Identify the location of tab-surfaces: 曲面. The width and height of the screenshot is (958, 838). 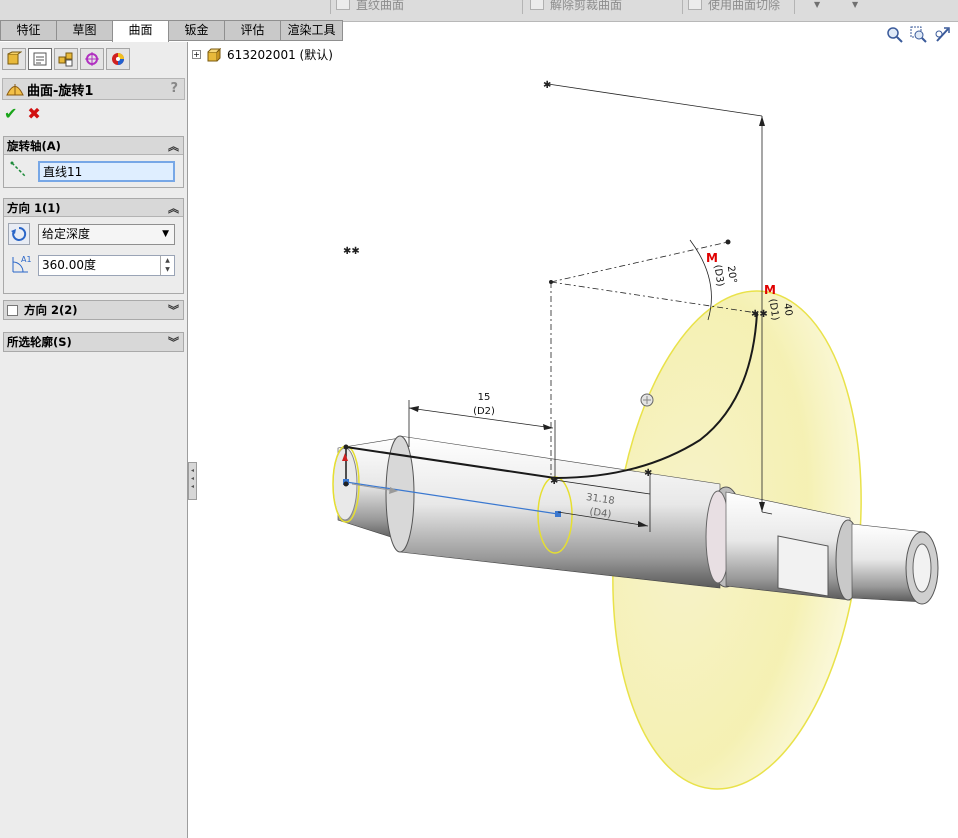
(140, 31).